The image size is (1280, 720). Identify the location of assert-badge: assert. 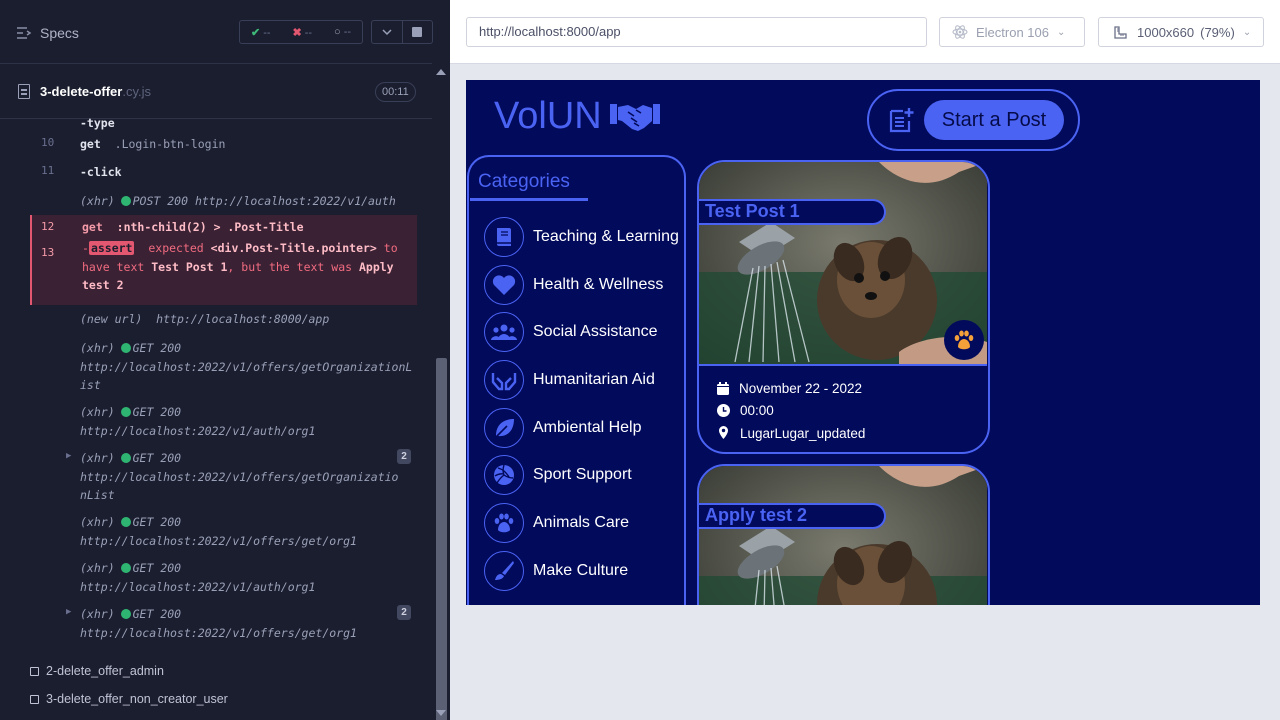
(111, 248).